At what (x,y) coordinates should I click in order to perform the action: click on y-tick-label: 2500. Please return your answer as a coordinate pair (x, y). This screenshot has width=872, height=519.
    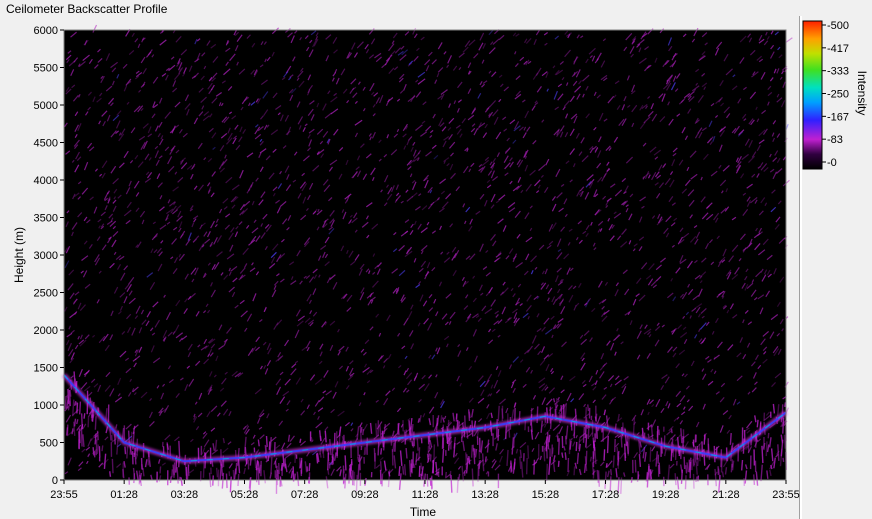
    Looking at the image, I should click on (46, 294).